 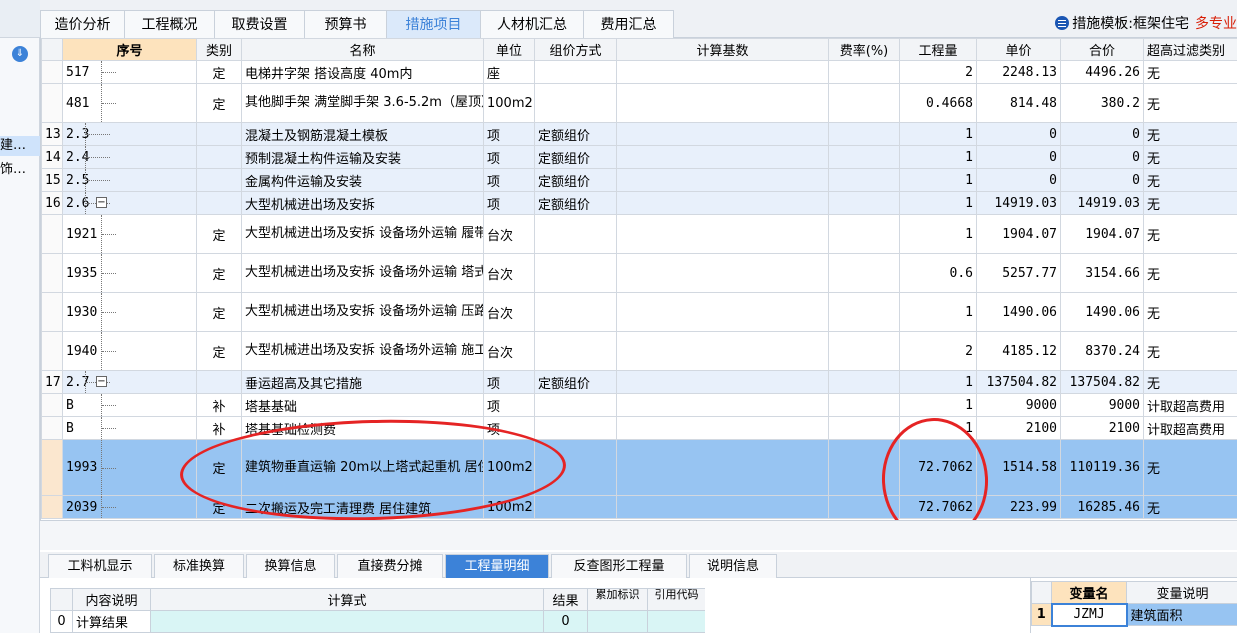 I want to click on item-quantity: 0.6, so click(x=938, y=273).